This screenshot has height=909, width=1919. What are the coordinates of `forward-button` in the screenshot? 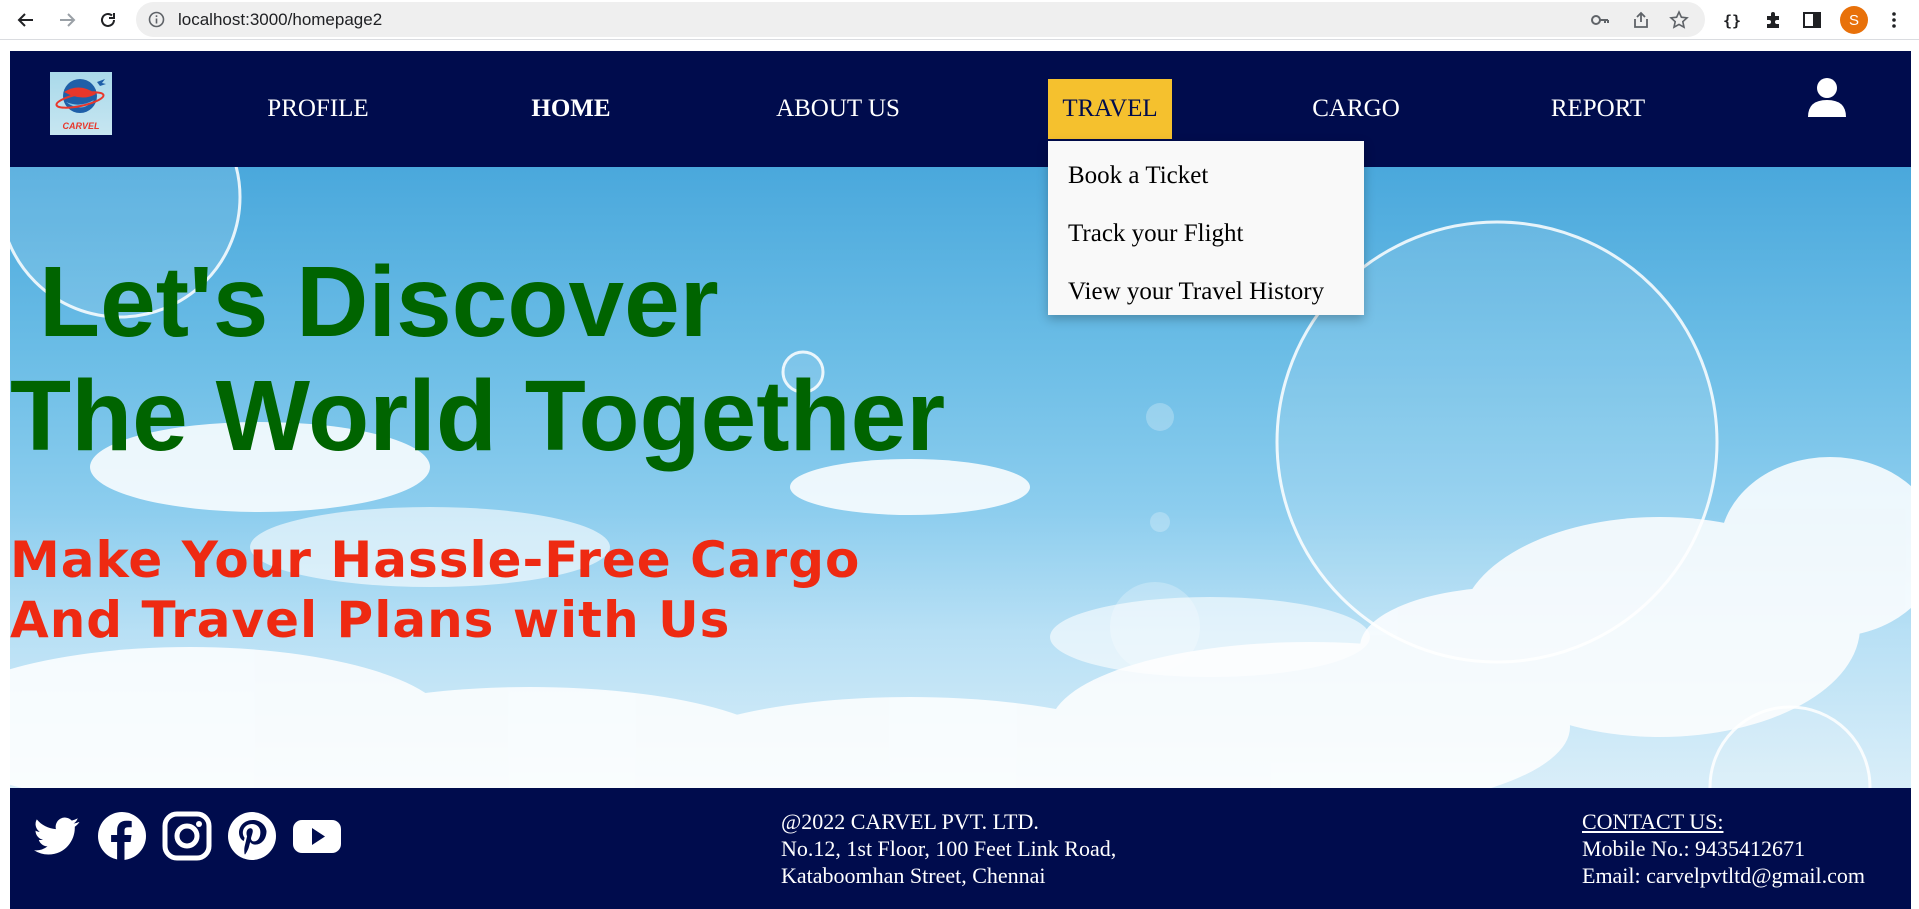 It's located at (67, 20).